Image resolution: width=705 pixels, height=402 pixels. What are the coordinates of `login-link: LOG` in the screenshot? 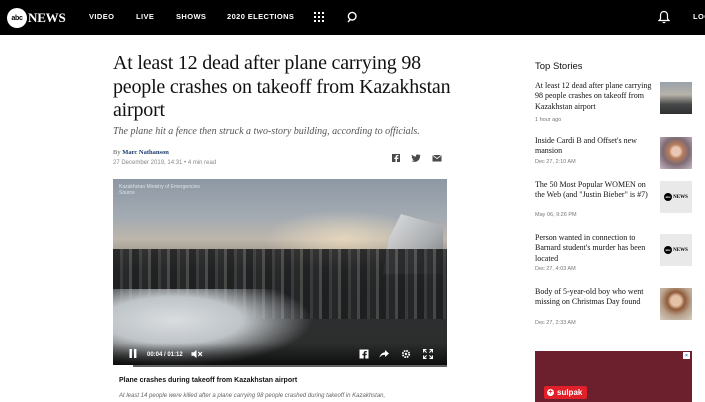 It's located at (699, 16).